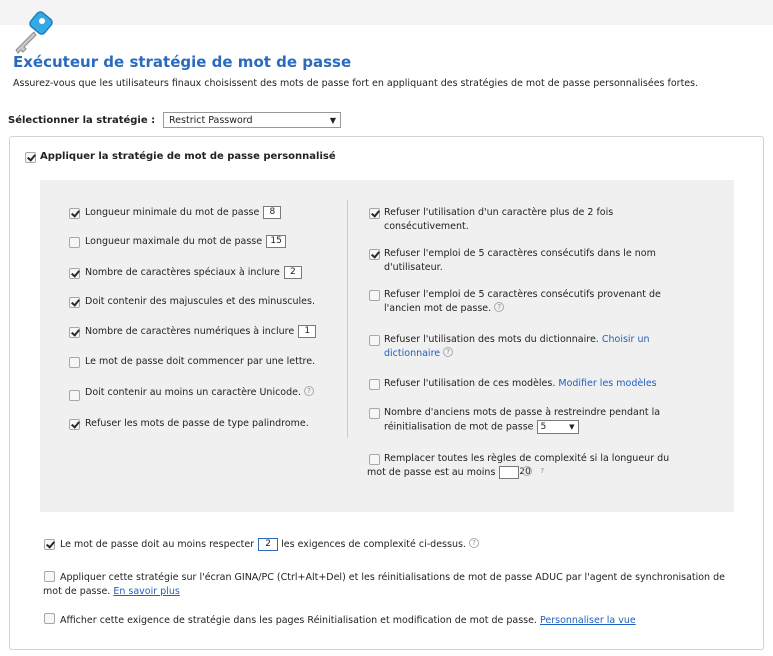 The image size is (773, 656). What do you see at coordinates (272, 212) in the screenshot?
I see `min-length-input: 8` at bounding box center [272, 212].